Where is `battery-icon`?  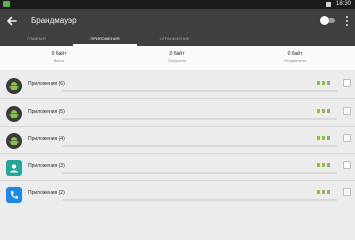 battery-icon is located at coordinates (328, 4).